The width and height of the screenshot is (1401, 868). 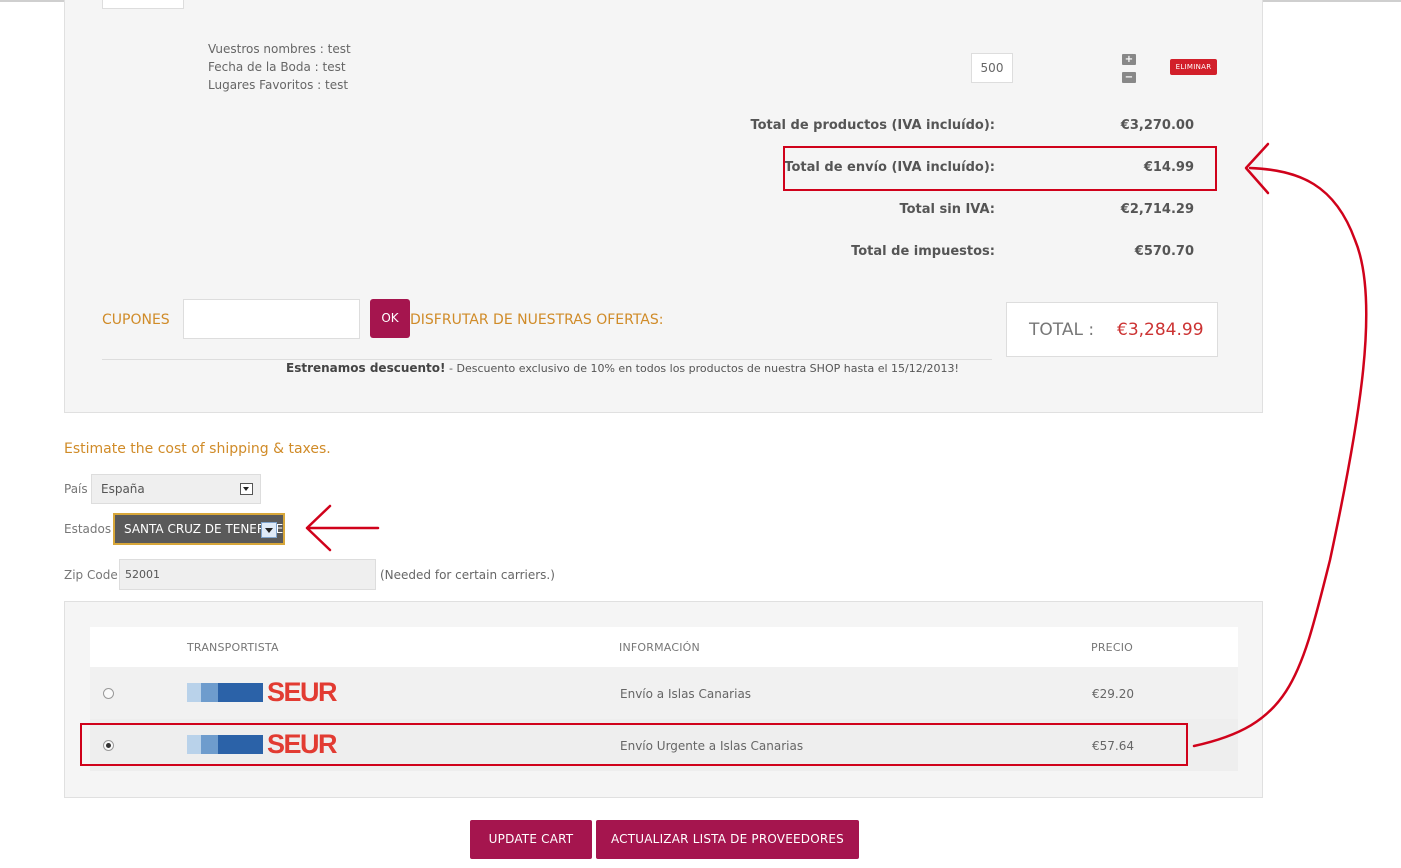 I want to click on promo-bold: Estrenamos descuento!, so click(x=366, y=368).